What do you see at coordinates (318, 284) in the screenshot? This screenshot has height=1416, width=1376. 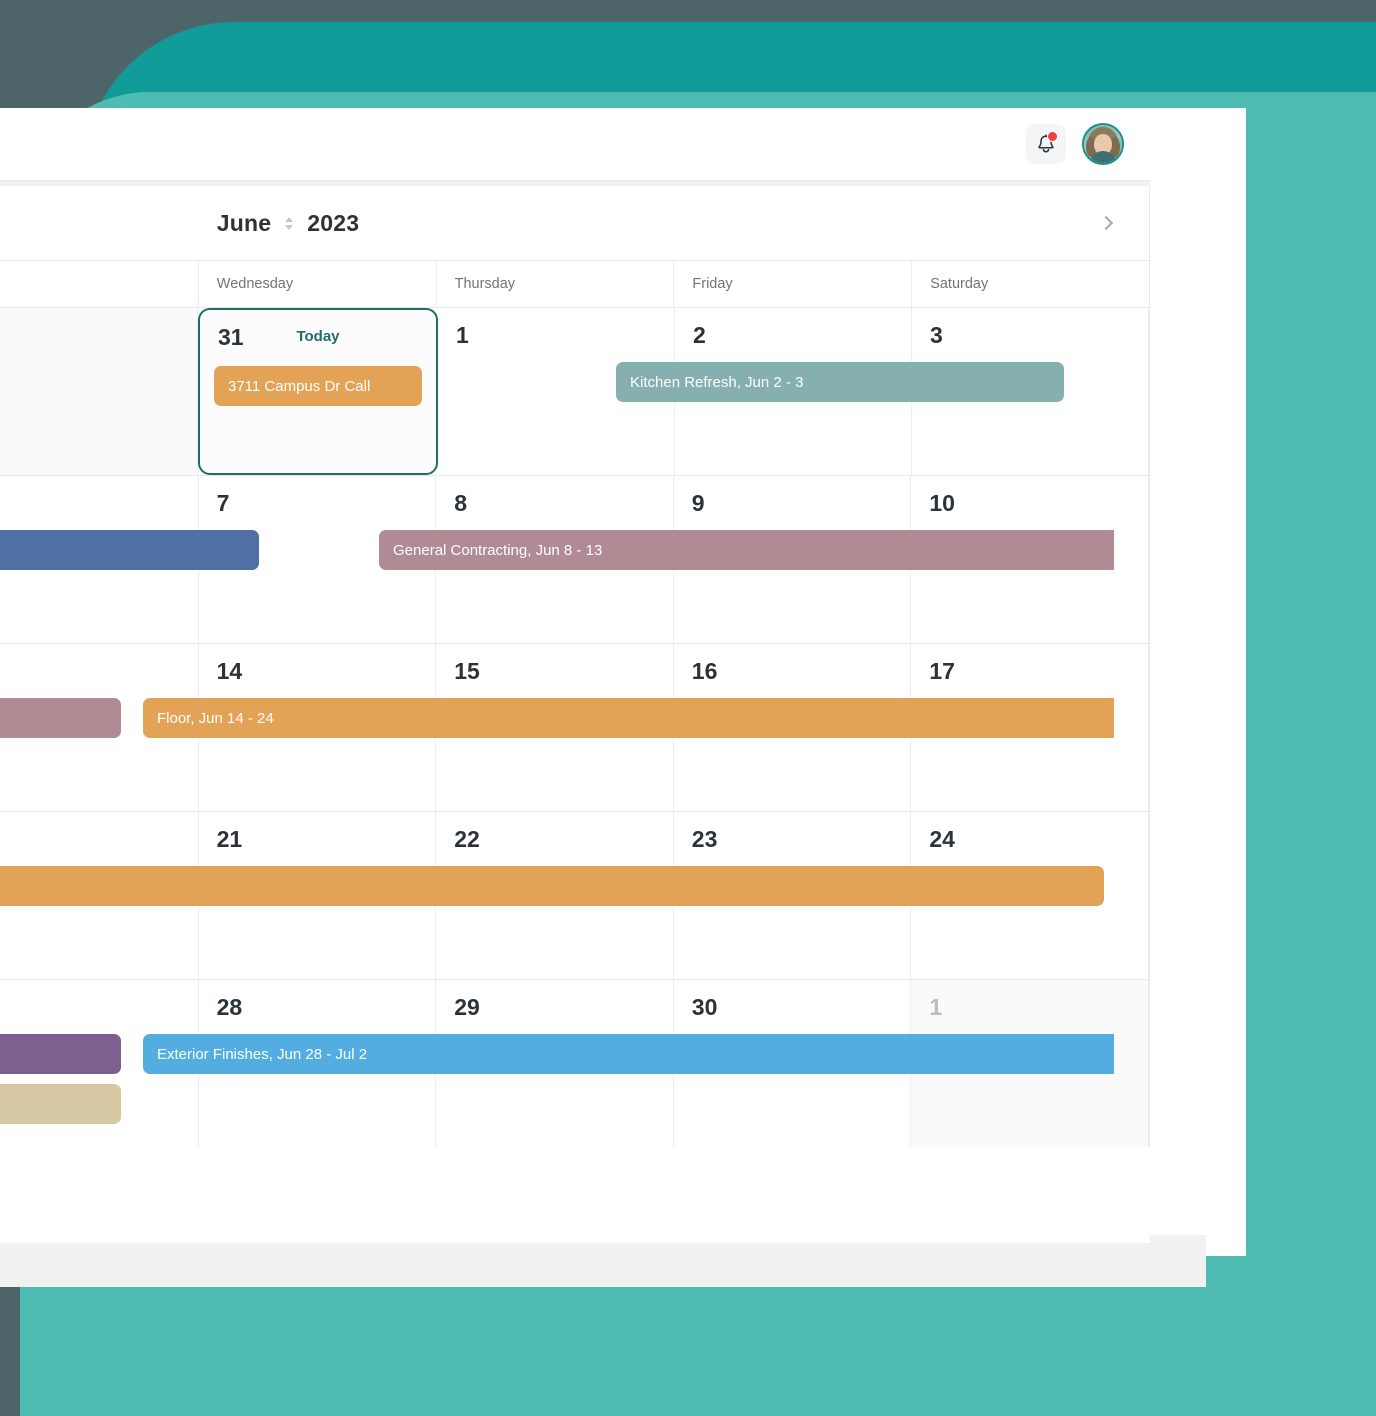 I see `day-of-week-header: Wednesday` at bounding box center [318, 284].